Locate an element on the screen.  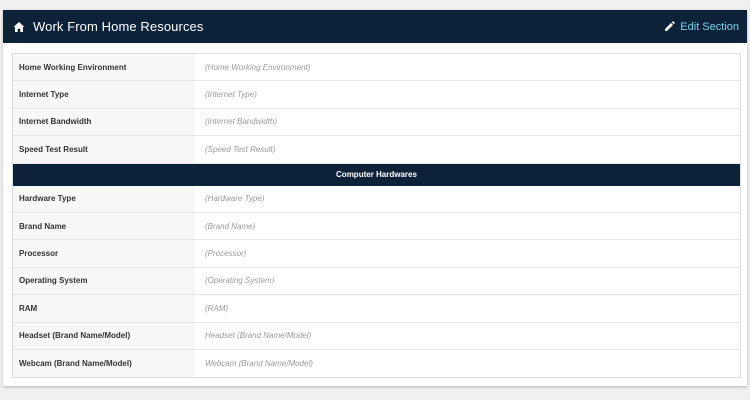
field-value: (Internet Type) is located at coordinates (231, 95).